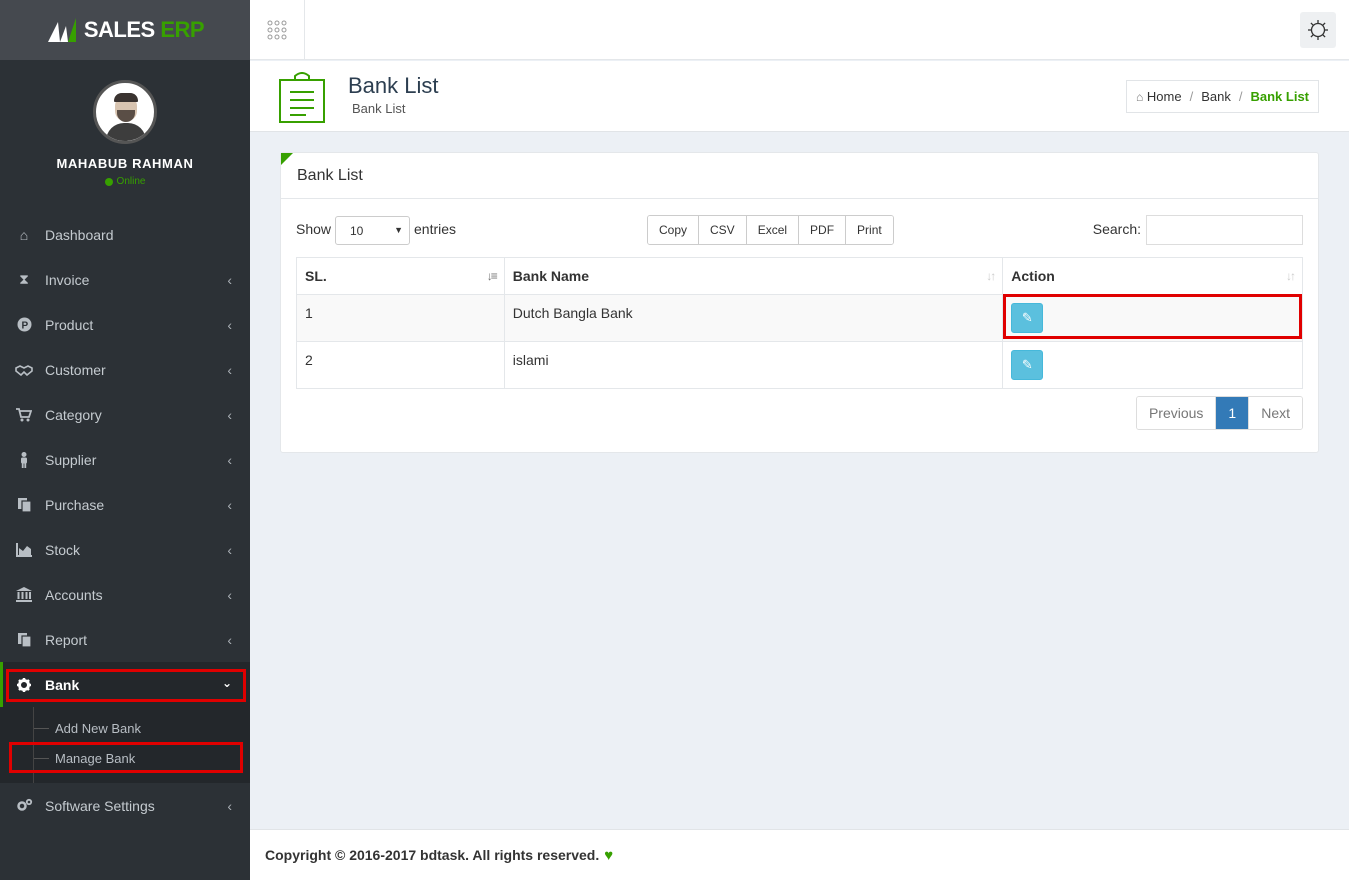 The height and width of the screenshot is (880, 1349). I want to click on sidebar-item-invoice: ⧗ Invoice ‹, so click(125, 279).